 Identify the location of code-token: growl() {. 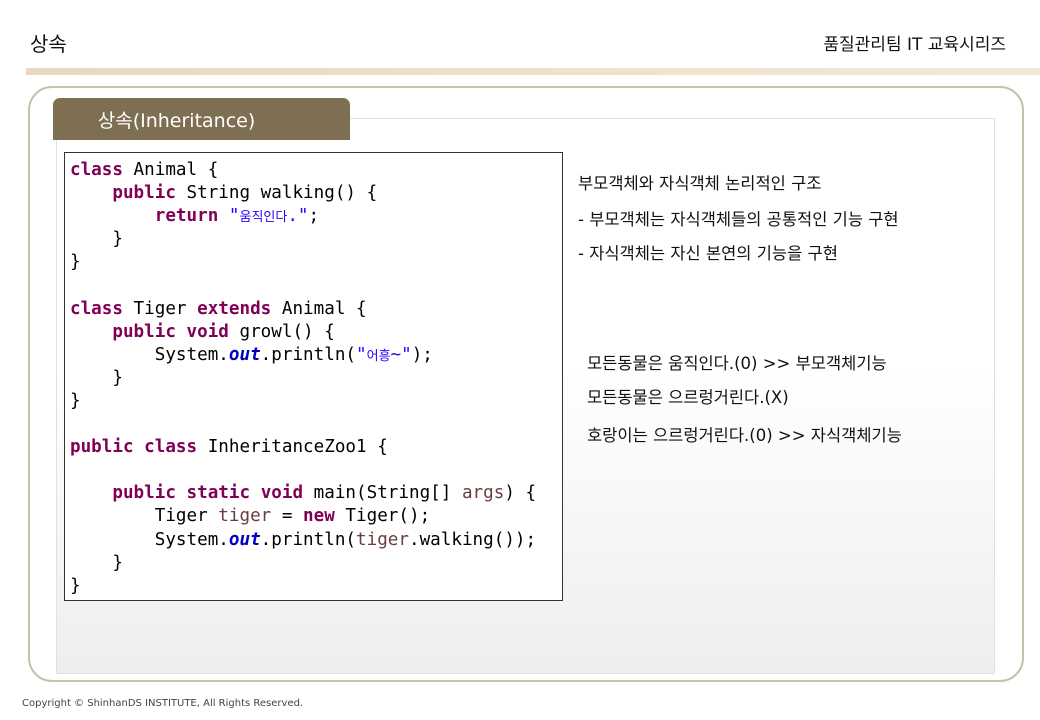
(281, 331).